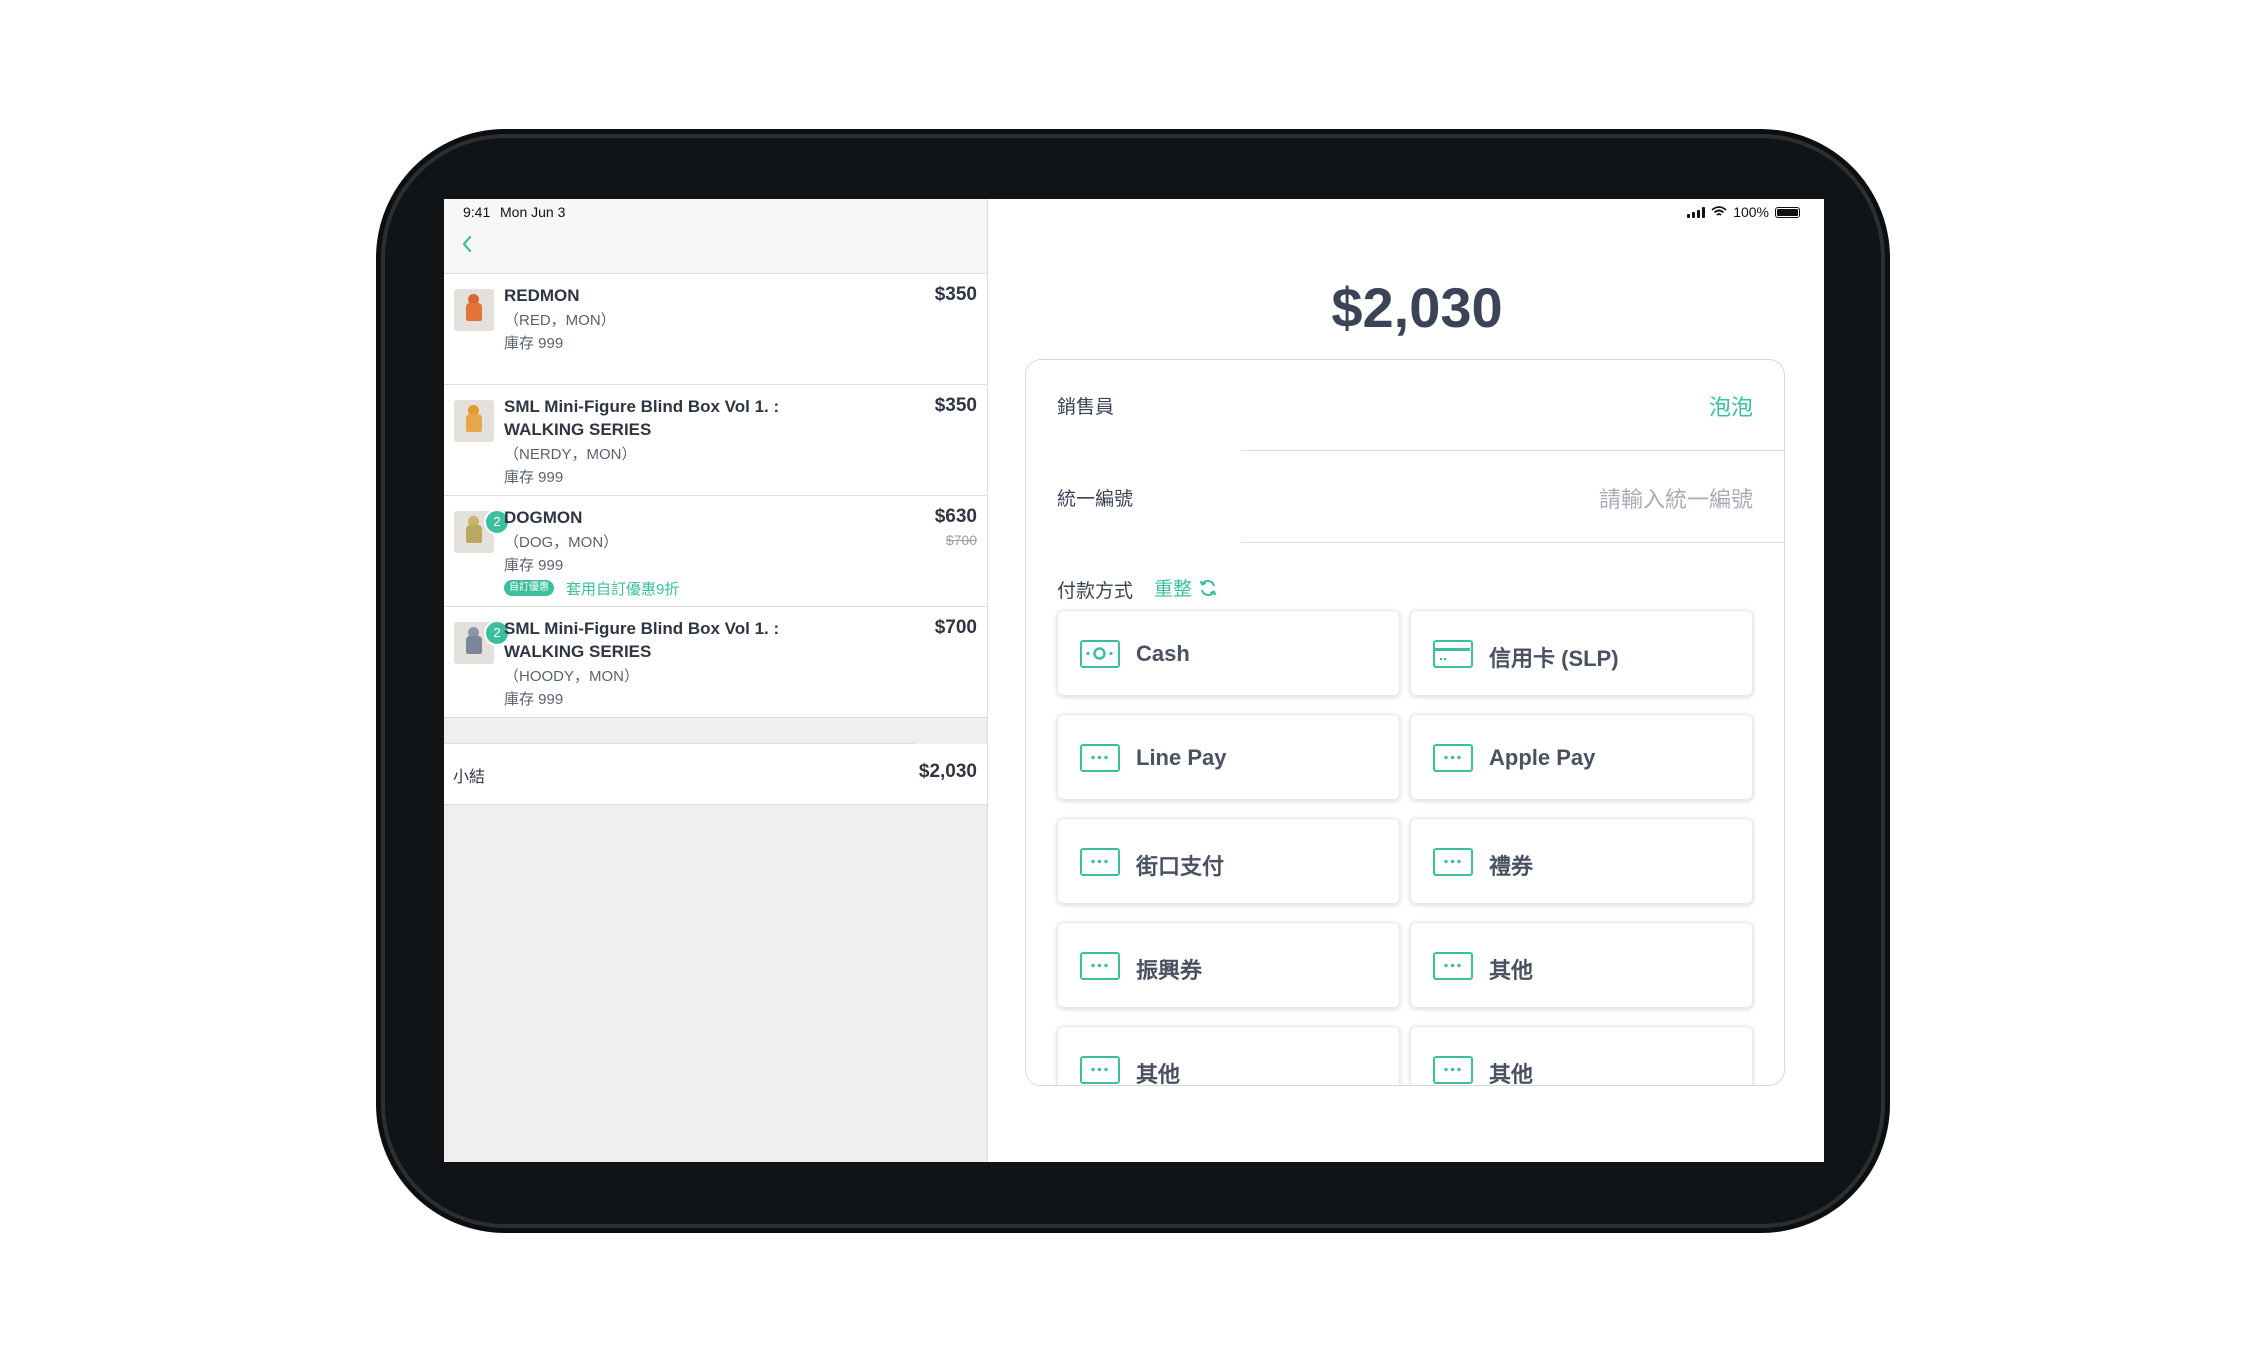 The image size is (2262, 1356). I want to click on item-price: $630, so click(955, 516).